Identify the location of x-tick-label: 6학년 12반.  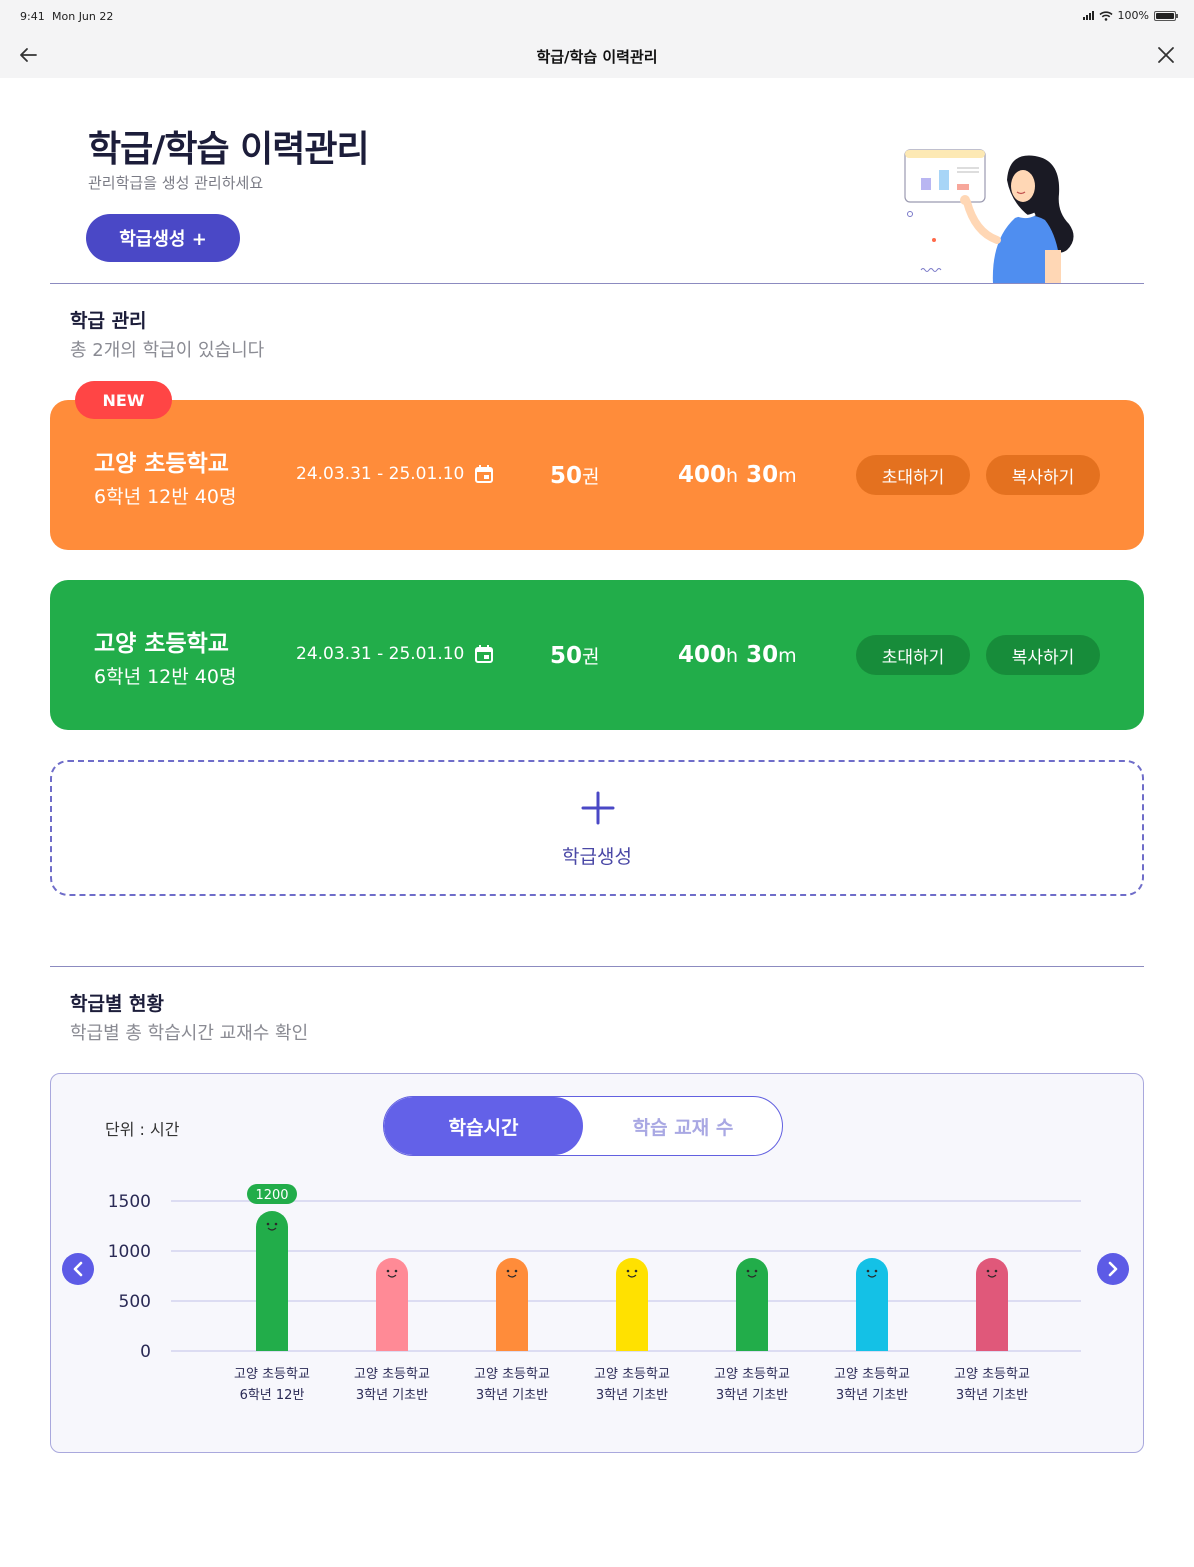
(272, 1395).